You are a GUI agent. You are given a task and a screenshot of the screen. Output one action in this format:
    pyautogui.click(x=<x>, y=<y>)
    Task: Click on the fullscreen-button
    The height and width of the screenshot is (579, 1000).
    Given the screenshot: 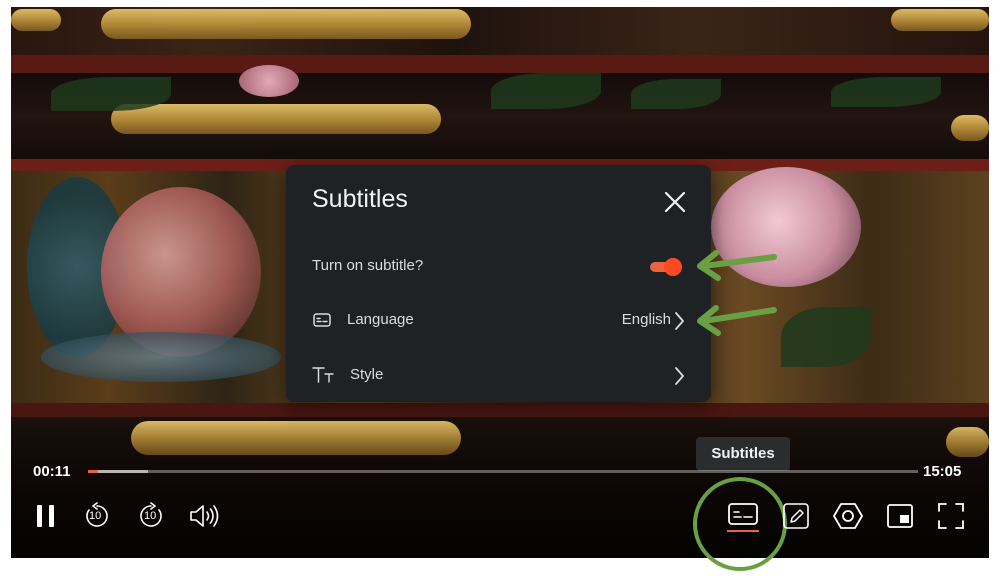 What is the action you would take?
    pyautogui.click(x=951, y=516)
    